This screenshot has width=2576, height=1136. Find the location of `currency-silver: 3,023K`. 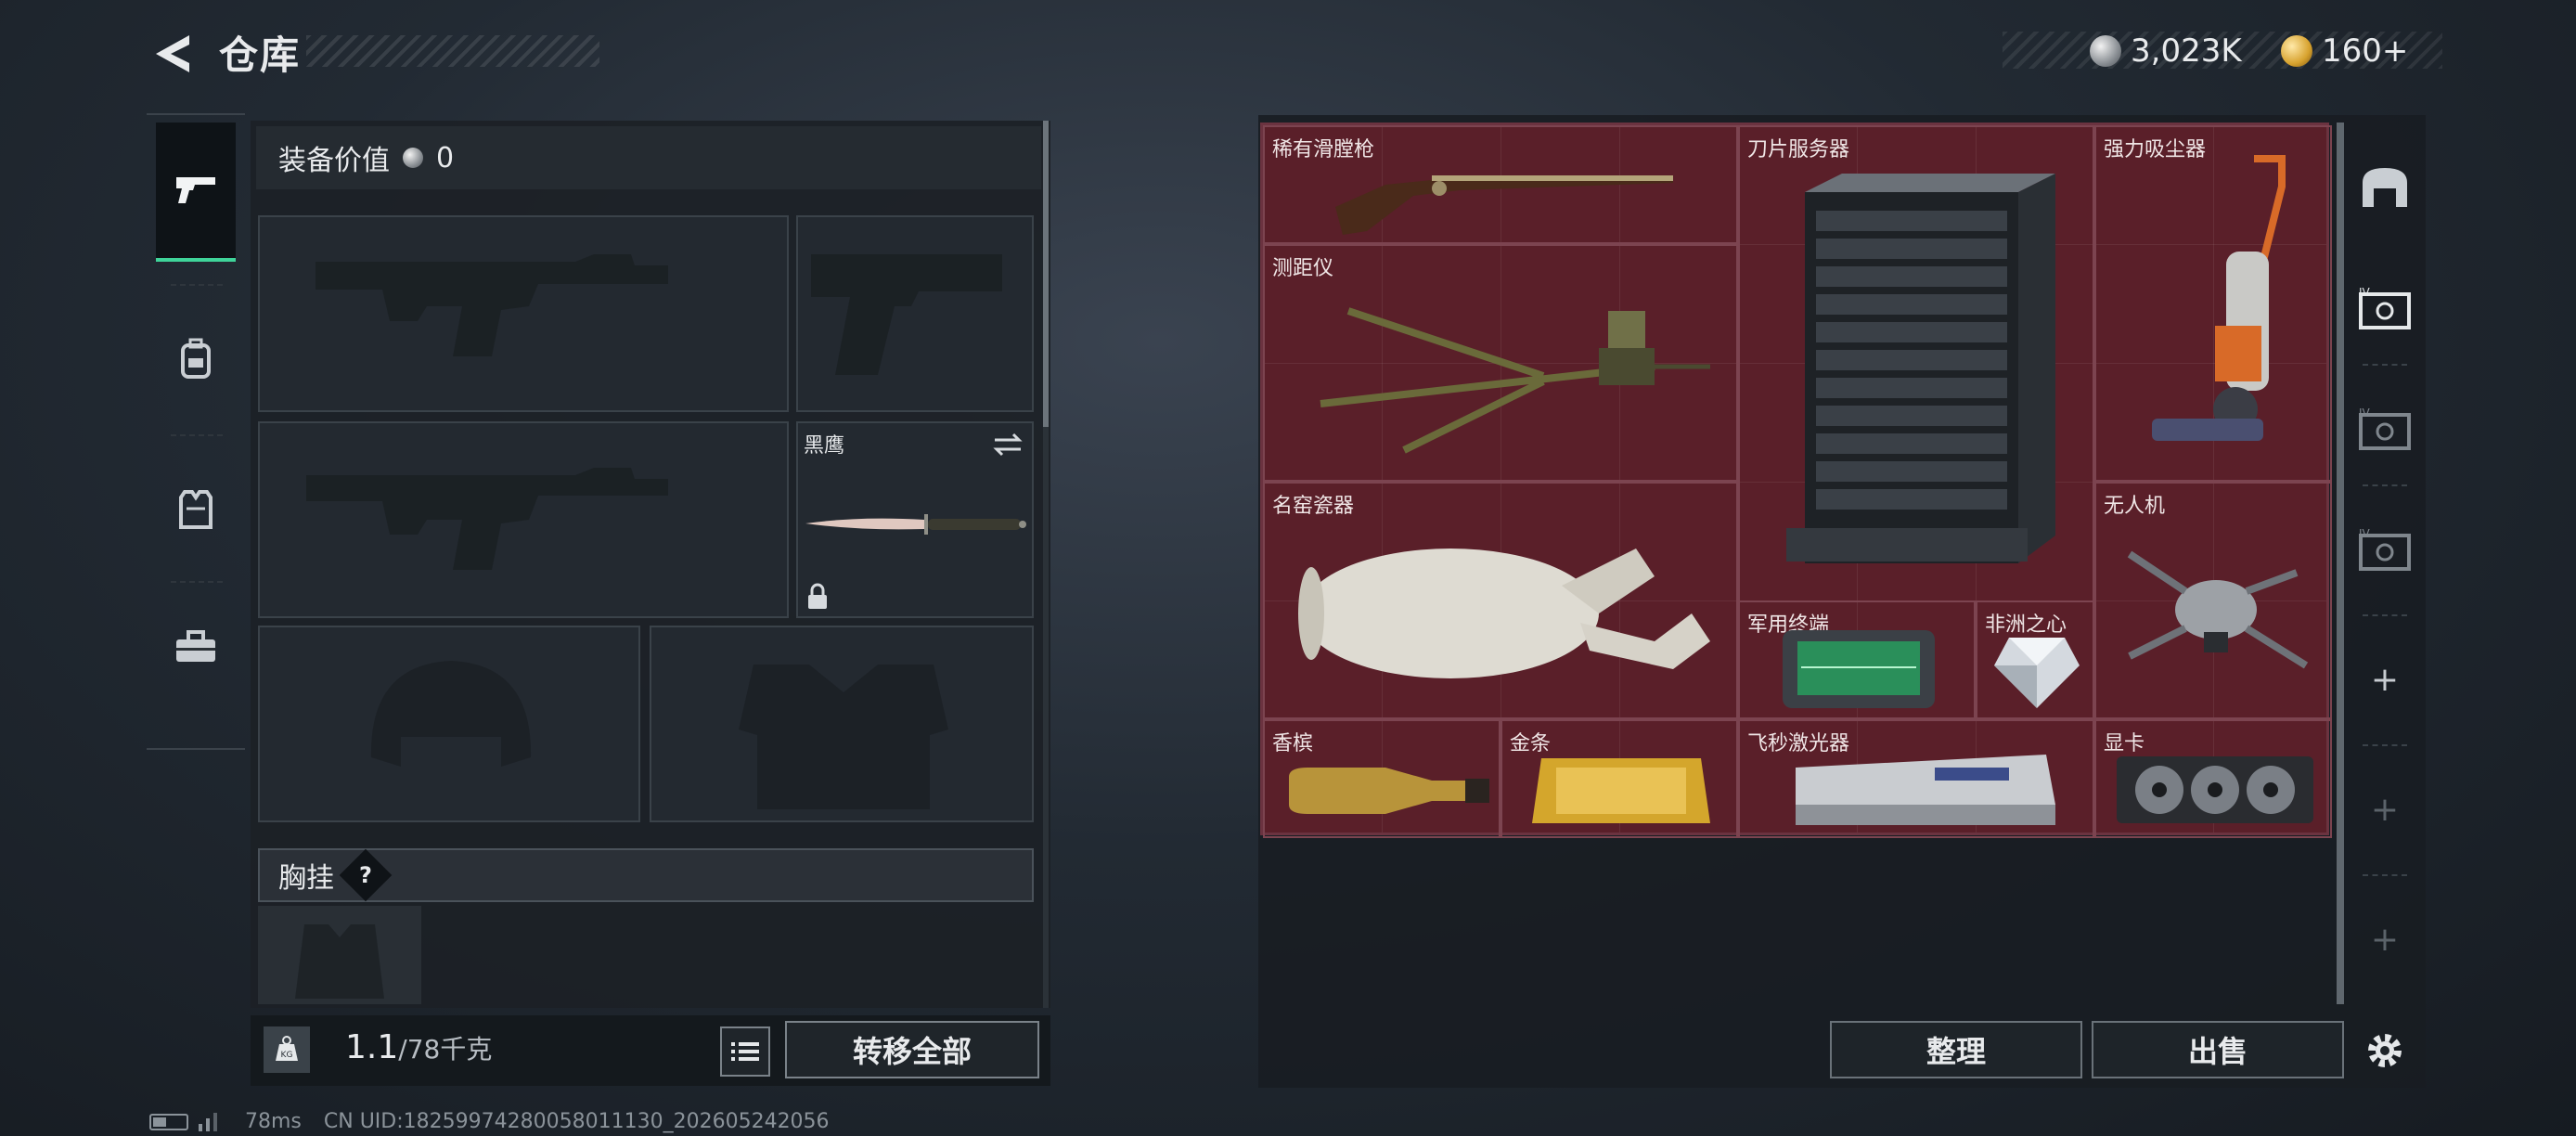

currency-silver: 3,023K is located at coordinates (2166, 51).